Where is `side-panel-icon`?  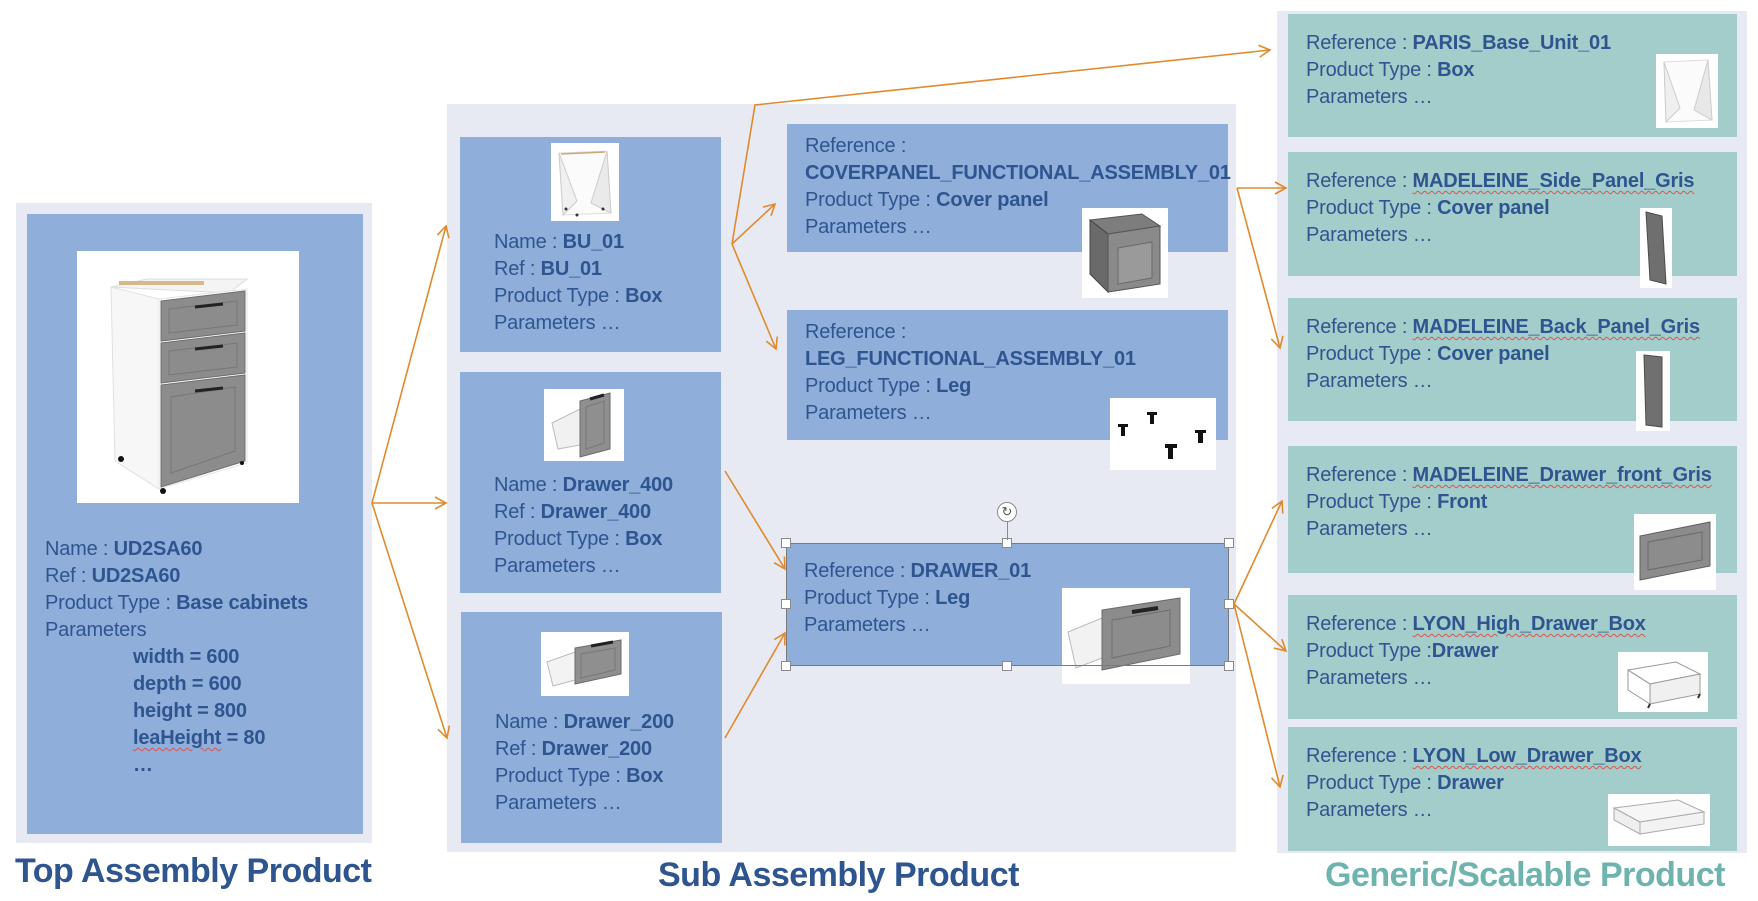
side-panel-icon is located at coordinates (1656, 248).